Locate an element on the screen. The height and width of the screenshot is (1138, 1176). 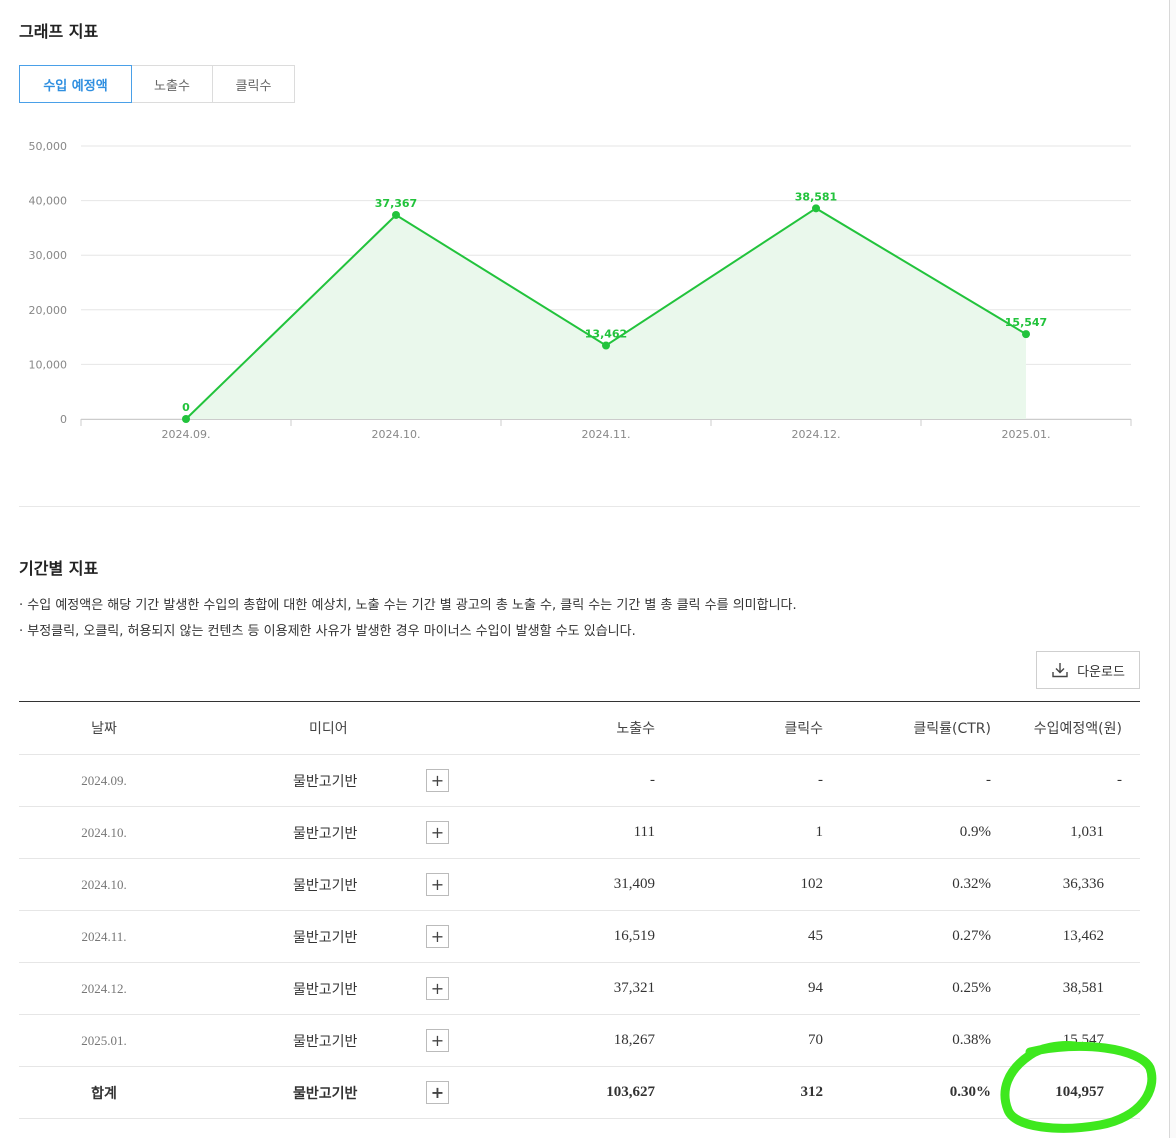
data-label: 37,367 is located at coordinates (396, 203).